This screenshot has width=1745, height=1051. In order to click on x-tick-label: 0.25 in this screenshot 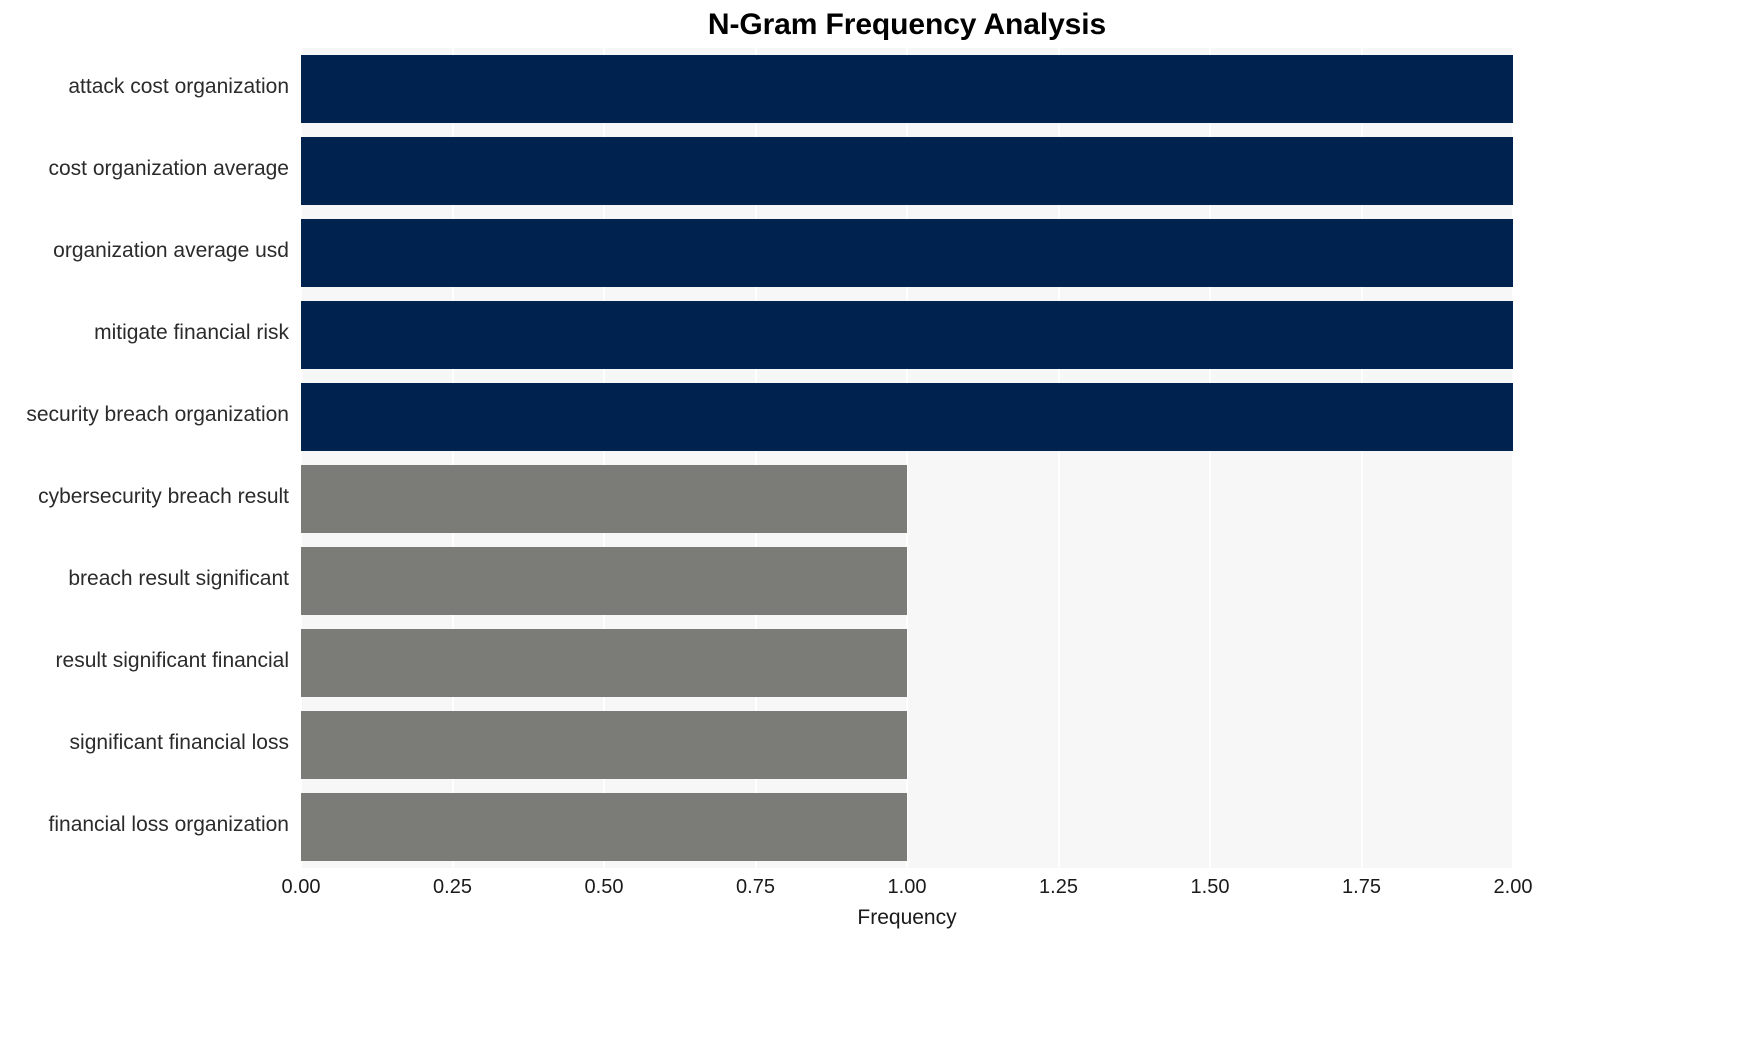, I will do `click(452, 887)`.